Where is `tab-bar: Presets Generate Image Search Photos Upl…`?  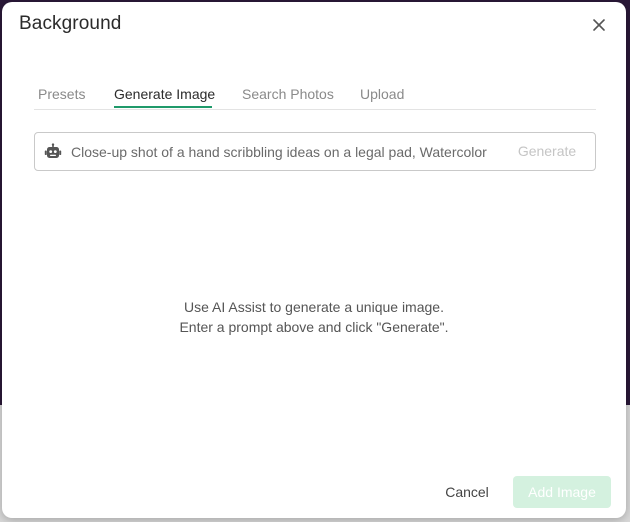
tab-bar: Presets Generate Image Search Photos Upl… is located at coordinates (315, 92).